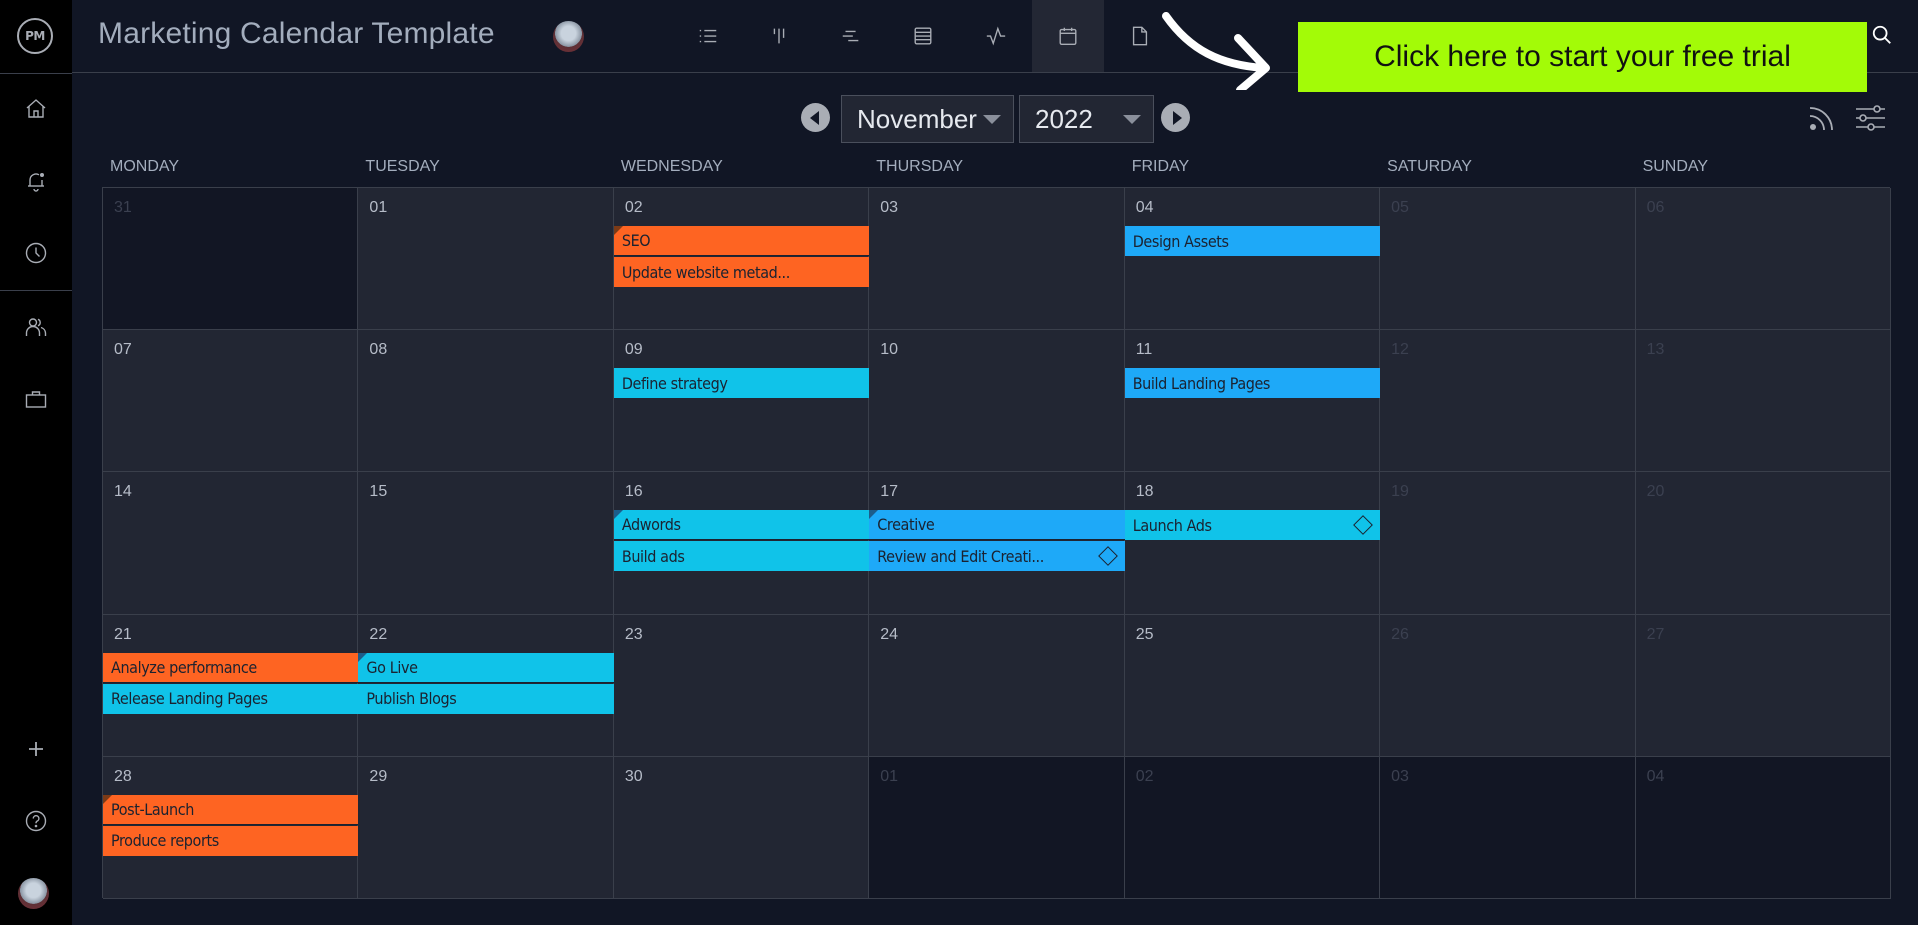 The height and width of the screenshot is (925, 1918). I want to click on day-cell: 14, so click(231, 543).